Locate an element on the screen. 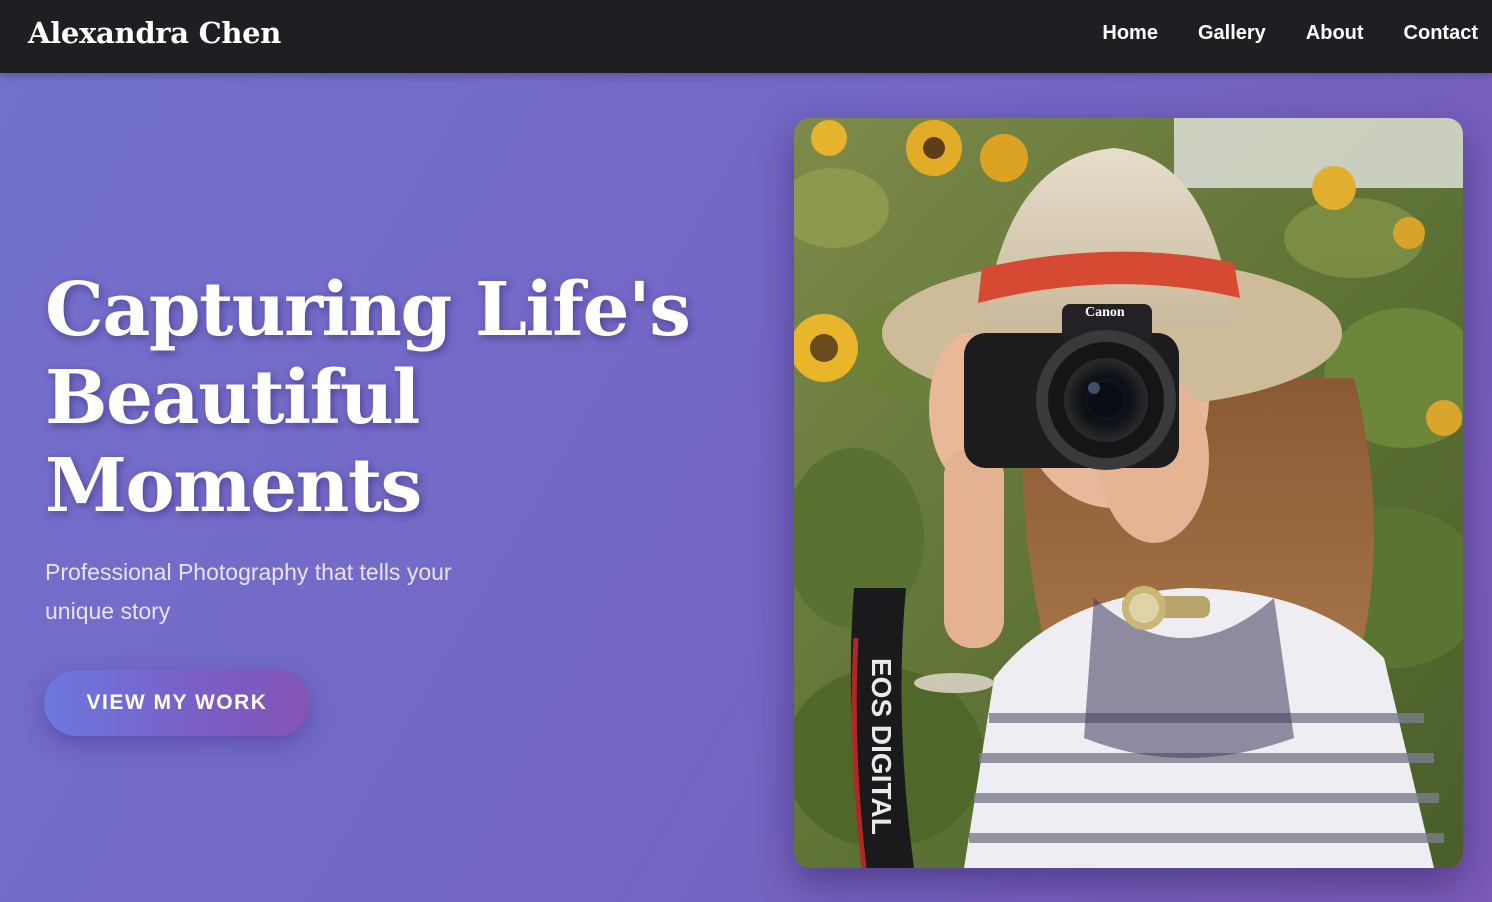 Image resolution: width=1492 pixels, height=902 pixels. site-brand-logo: Alexandra Chen is located at coordinates (154, 33).